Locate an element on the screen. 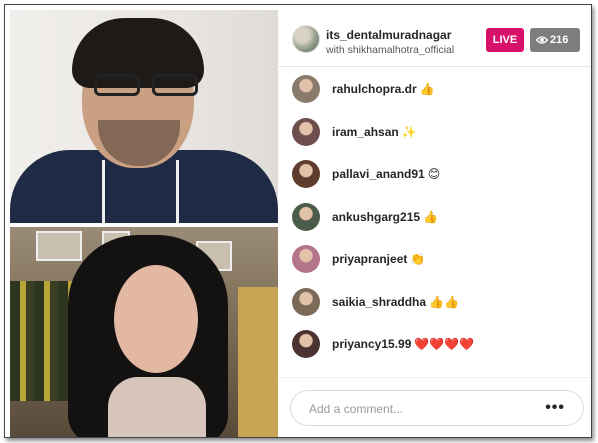  comment-emoji: 👍👍 is located at coordinates (444, 301).